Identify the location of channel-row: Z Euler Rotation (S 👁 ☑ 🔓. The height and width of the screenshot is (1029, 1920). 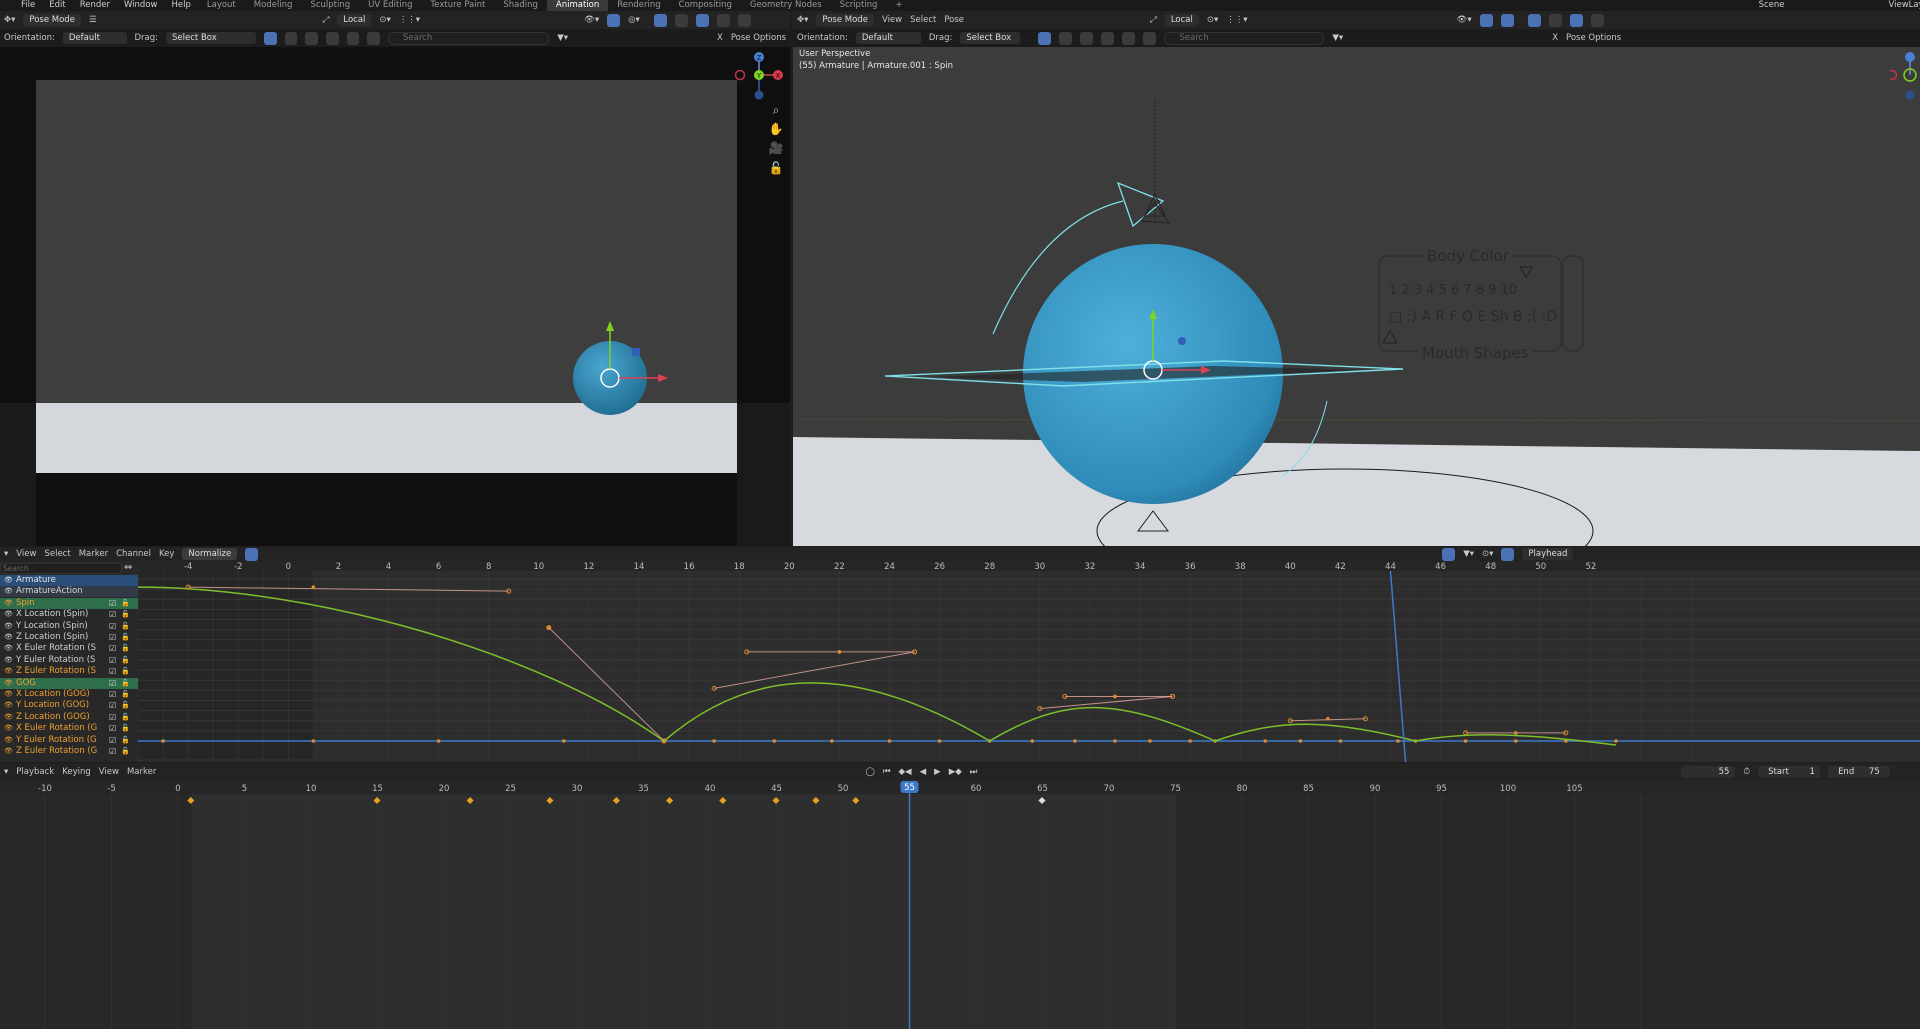
(69, 671).